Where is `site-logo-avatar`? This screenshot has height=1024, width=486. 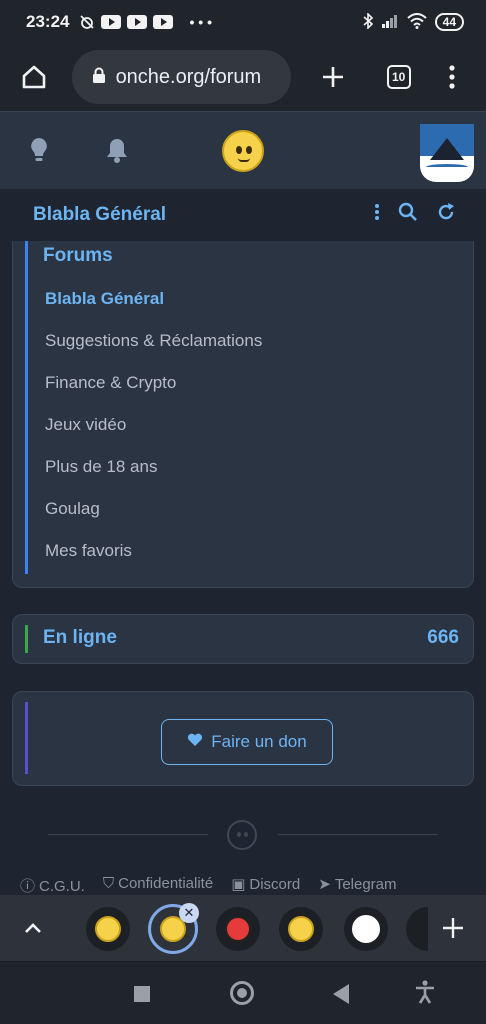
site-logo-avatar is located at coordinates (243, 151).